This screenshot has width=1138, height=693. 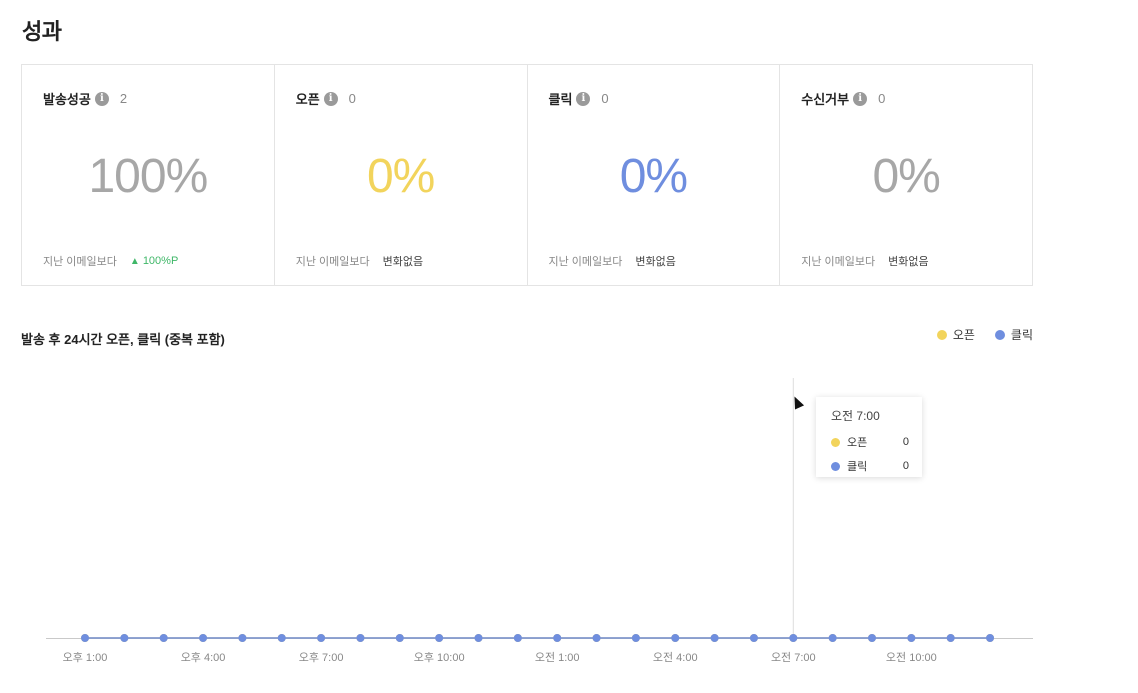 I want to click on page-title: 성과, so click(x=42, y=31).